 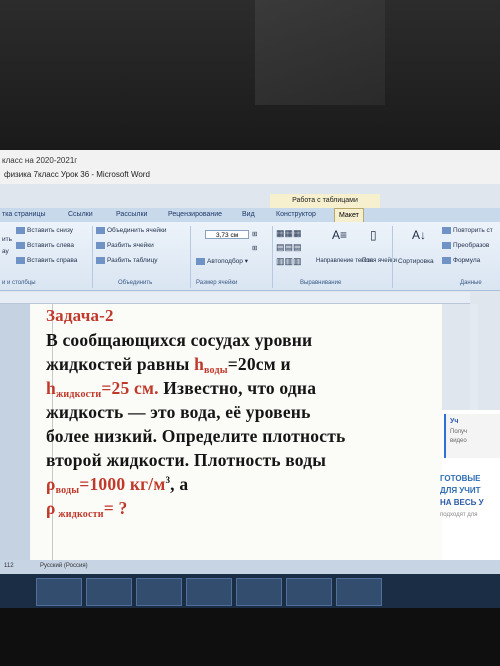 What do you see at coordinates (465, 245) in the screenshot?
I see `convert-button: Преобразов` at bounding box center [465, 245].